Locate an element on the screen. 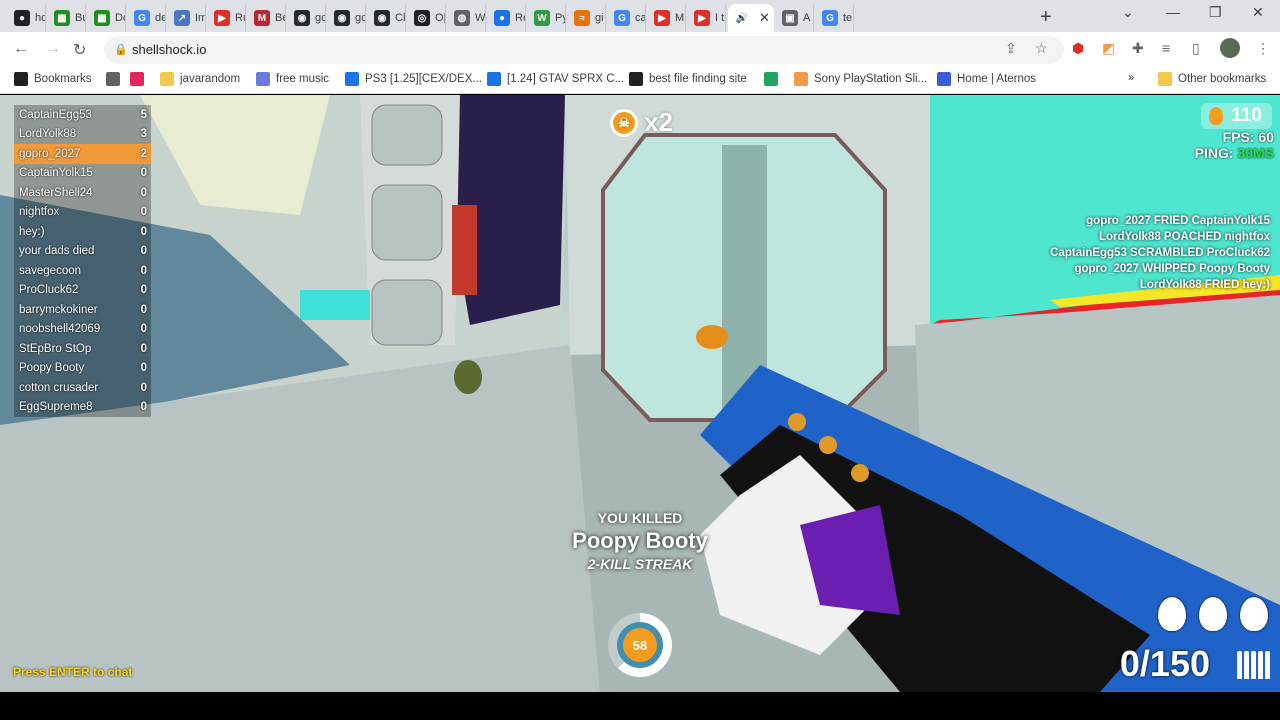  restore-button: ❐ is located at coordinates (1215, 12).